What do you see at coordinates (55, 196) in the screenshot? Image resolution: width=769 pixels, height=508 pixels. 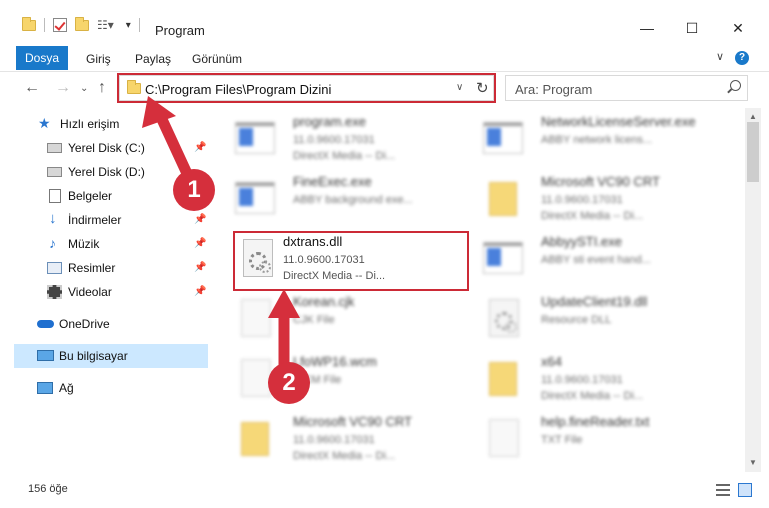 I see `documents-icon` at bounding box center [55, 196].